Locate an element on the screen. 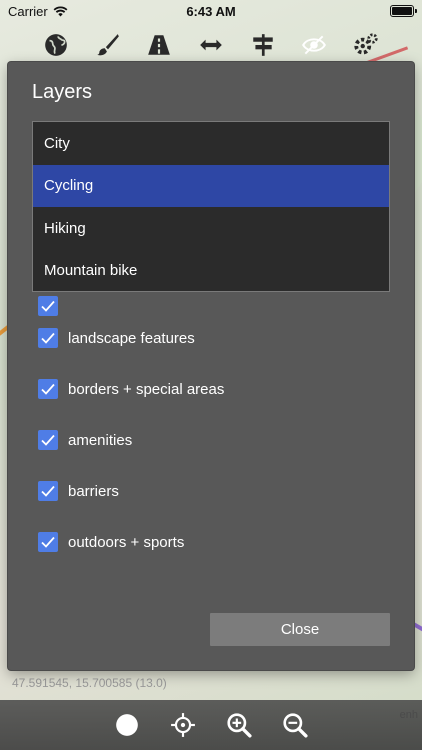 The width and height of the screenshot is (422, 750). dropdown-option-mountain-bike: Mountain bike is located at coordinates (211, 271).